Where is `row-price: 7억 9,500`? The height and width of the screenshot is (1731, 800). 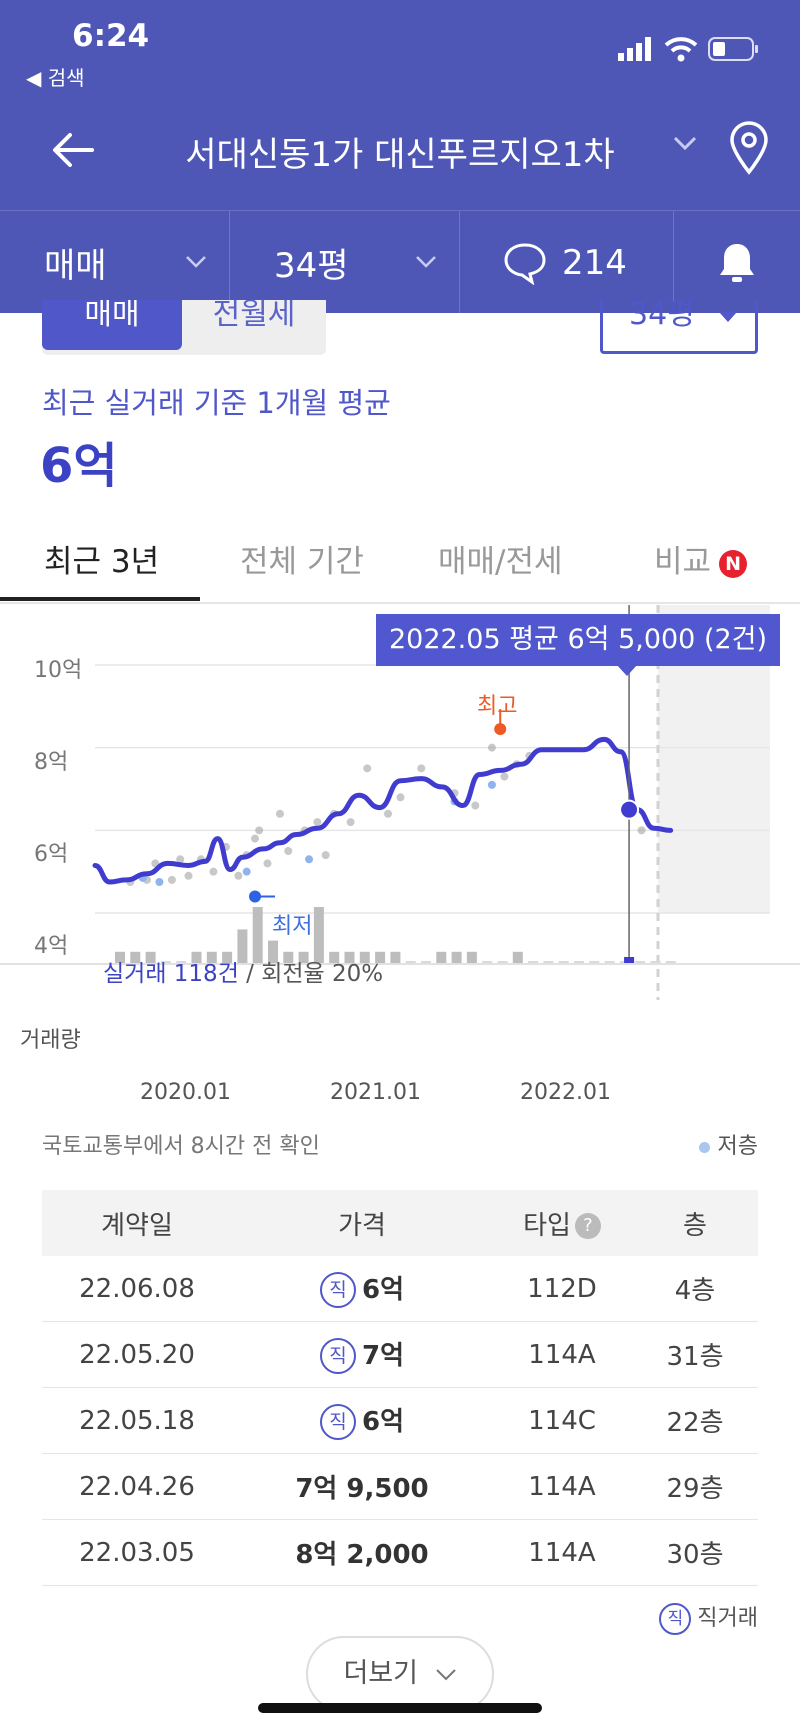 row-price: 7억 9,500 is located at coordinates (362, 1486).